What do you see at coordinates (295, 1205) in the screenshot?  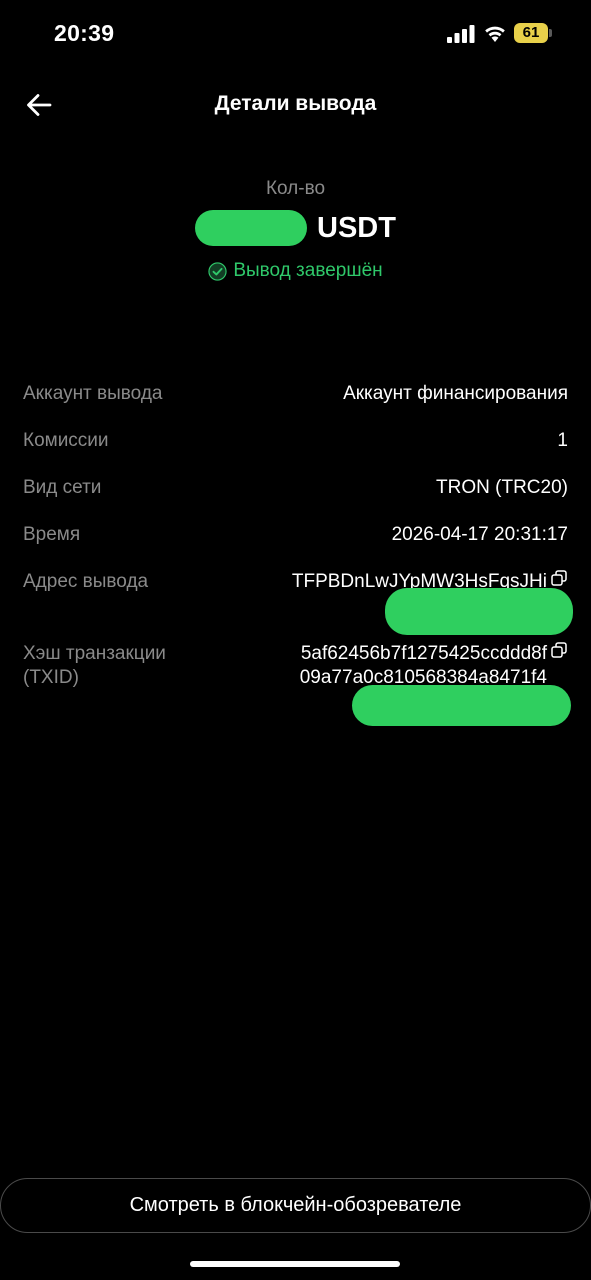 I see `view-in-explorer-button: Смотреть в блокчейн-обозревателе` at bounding box center [295, 1205].